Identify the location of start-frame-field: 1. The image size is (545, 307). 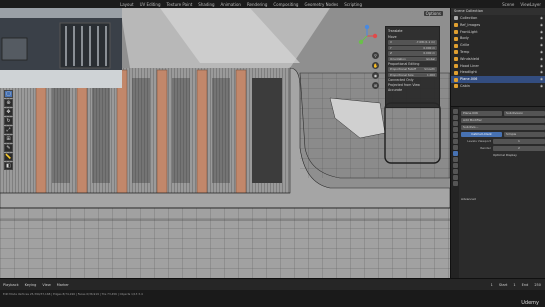
(514, 285).